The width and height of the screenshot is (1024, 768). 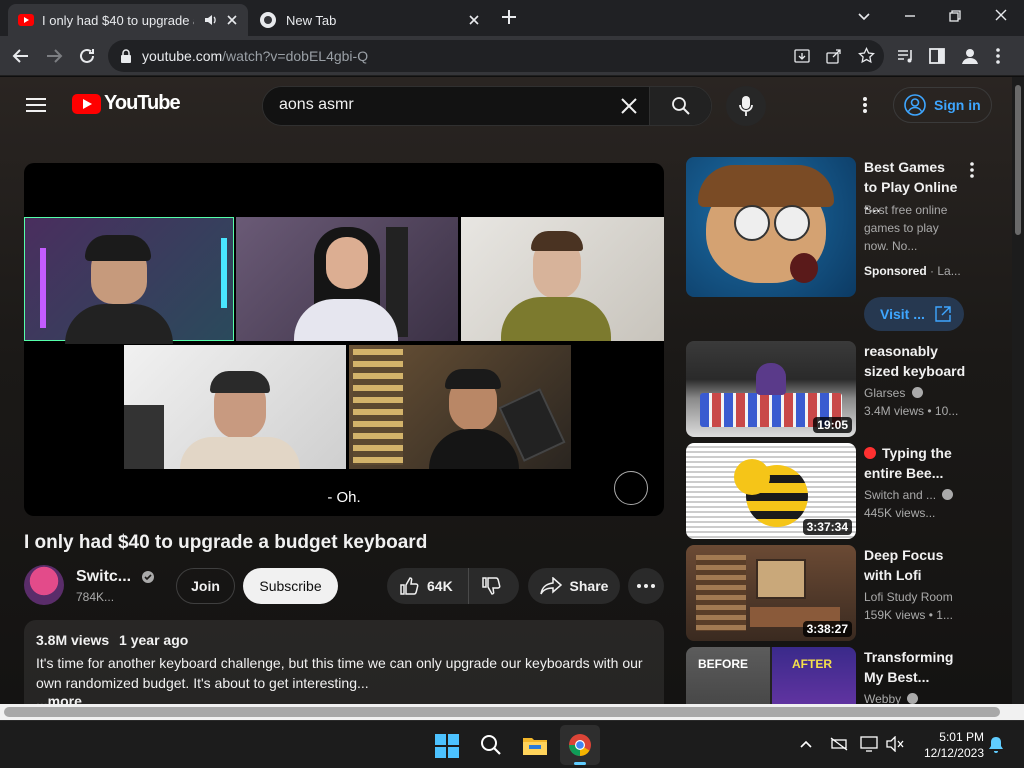 What do you see at coordinates (827, 629) in the screenshot?
I see `video-duration: 3:38:27` at bounding box center [827, 629].